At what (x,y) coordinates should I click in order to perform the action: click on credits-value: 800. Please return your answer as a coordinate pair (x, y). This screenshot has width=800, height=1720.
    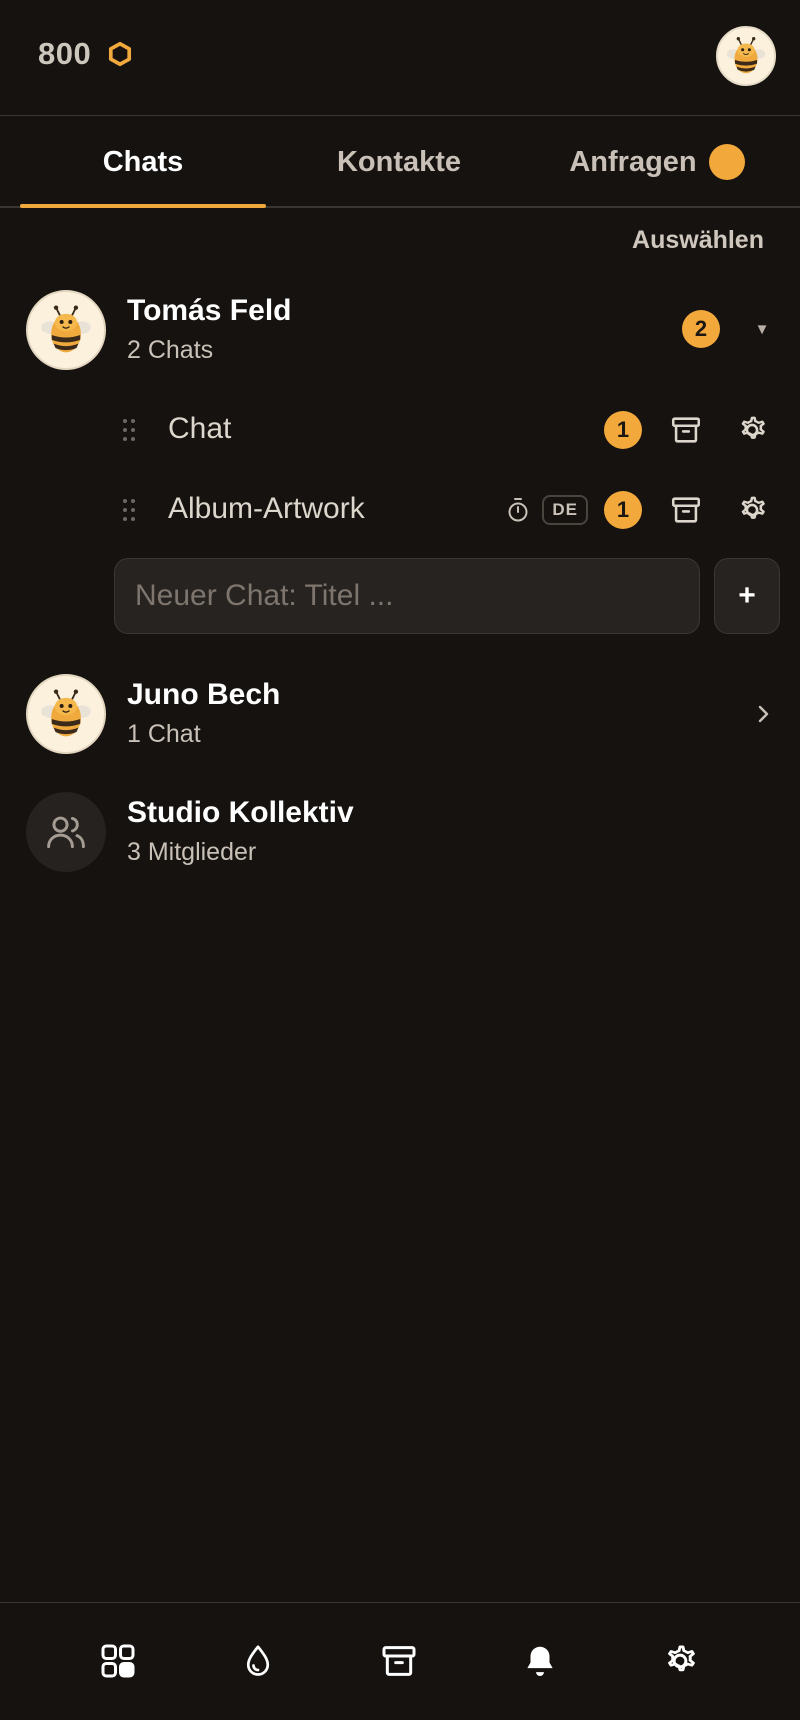
    Looking at the image, I should click on (65, 53).